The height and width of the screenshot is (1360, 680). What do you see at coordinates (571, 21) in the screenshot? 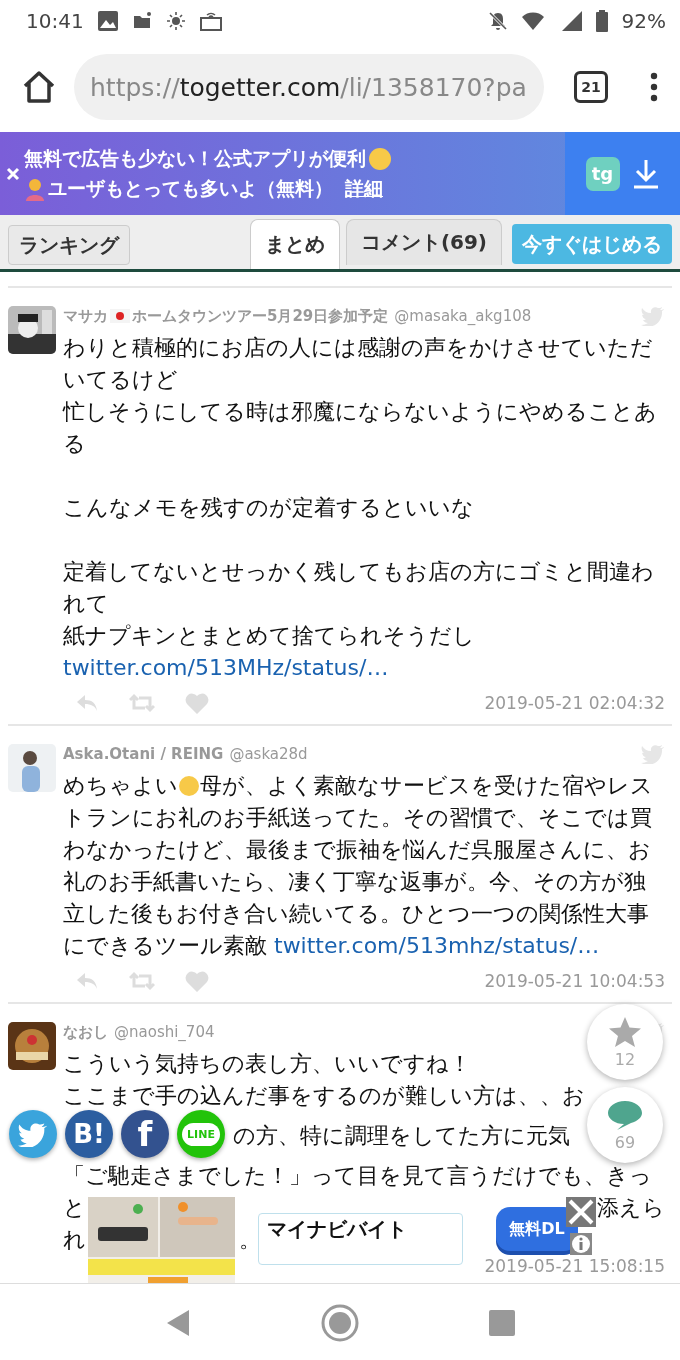
I see `signal-icon` at bounding box center [571, 21].